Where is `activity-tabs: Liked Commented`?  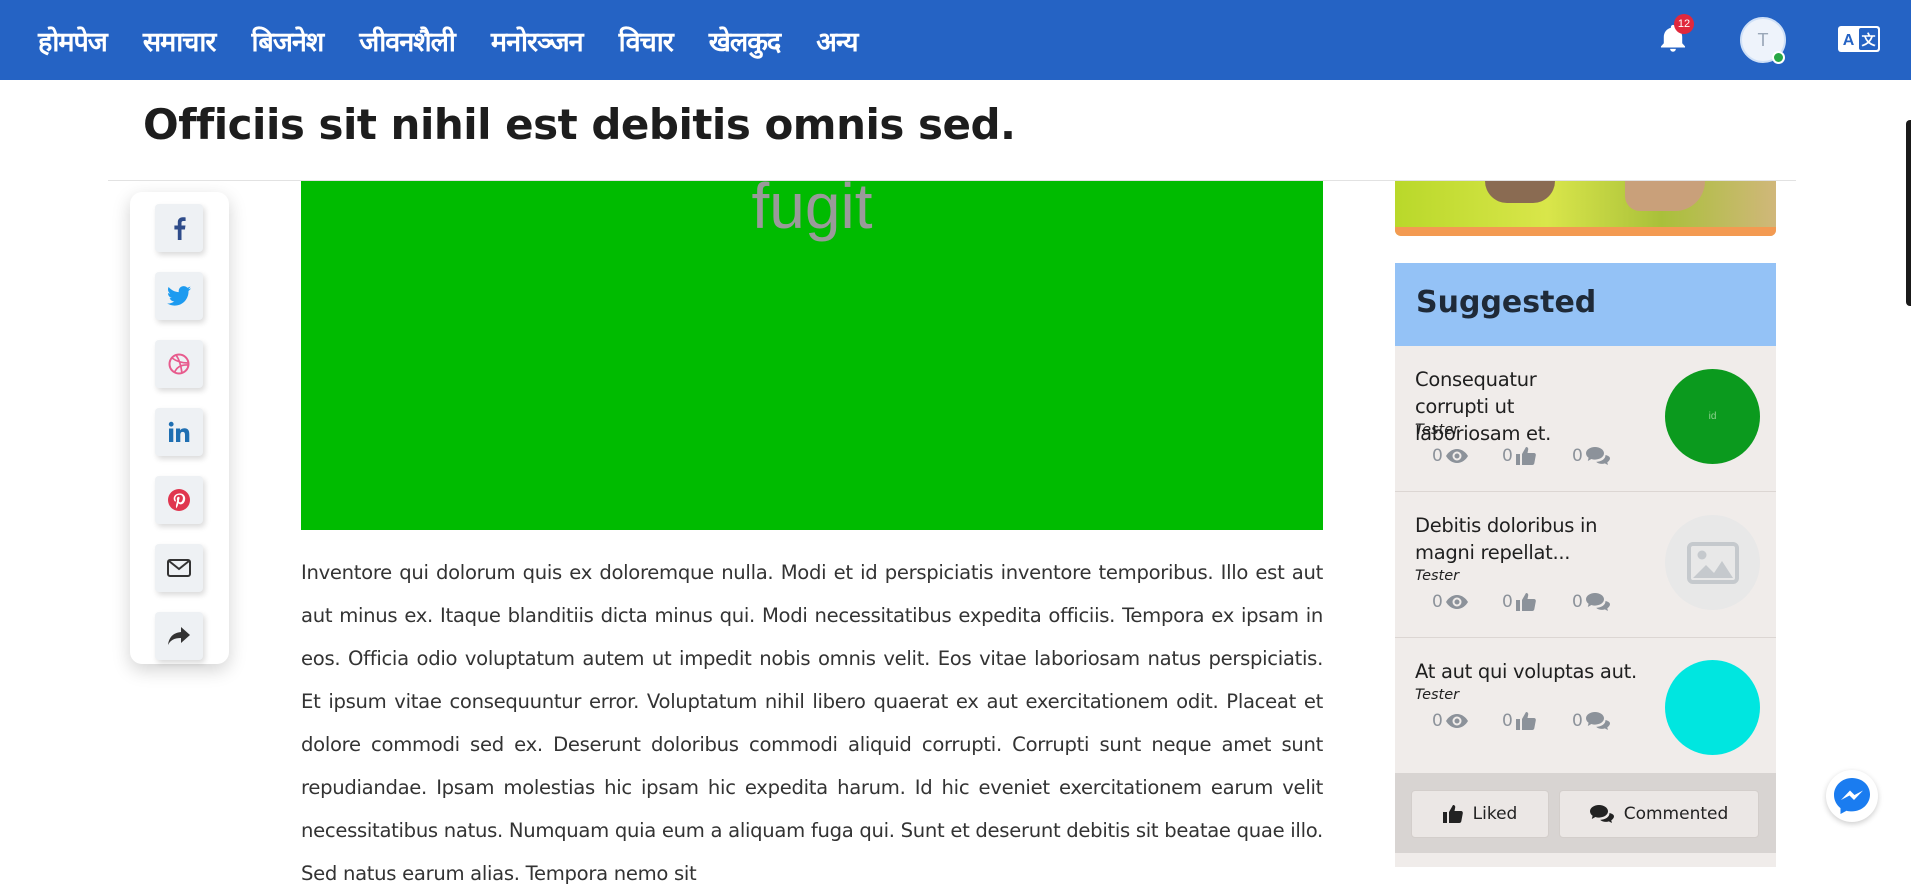 activity-tabs: Liked Commented is located at coordinates (1585, 813).